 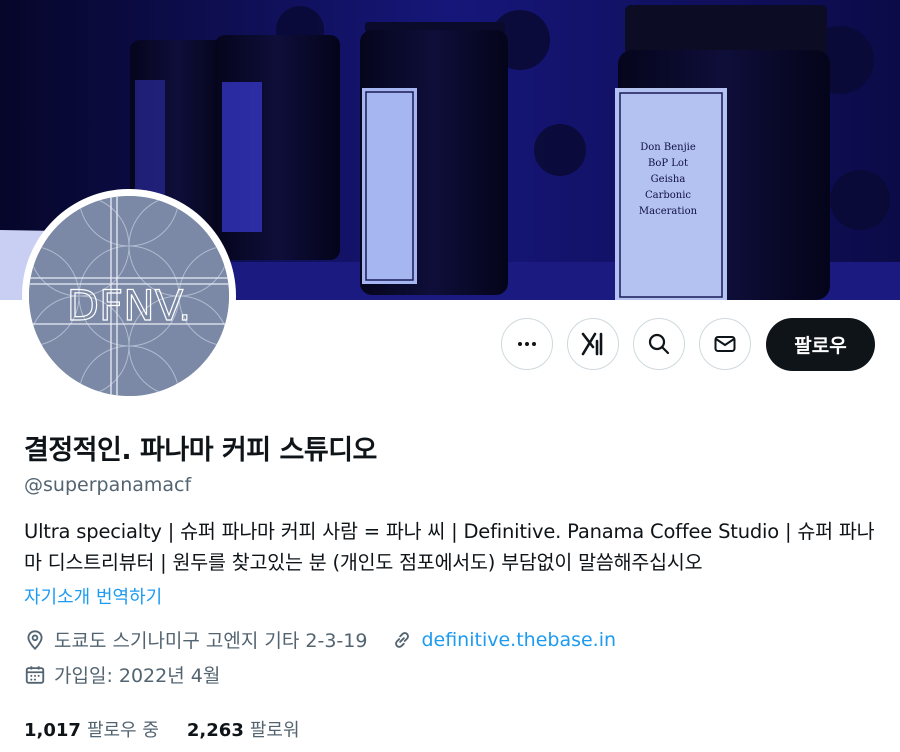 I want to click on followers-link: 2,263 팔로워, so click(x=243, y=729).